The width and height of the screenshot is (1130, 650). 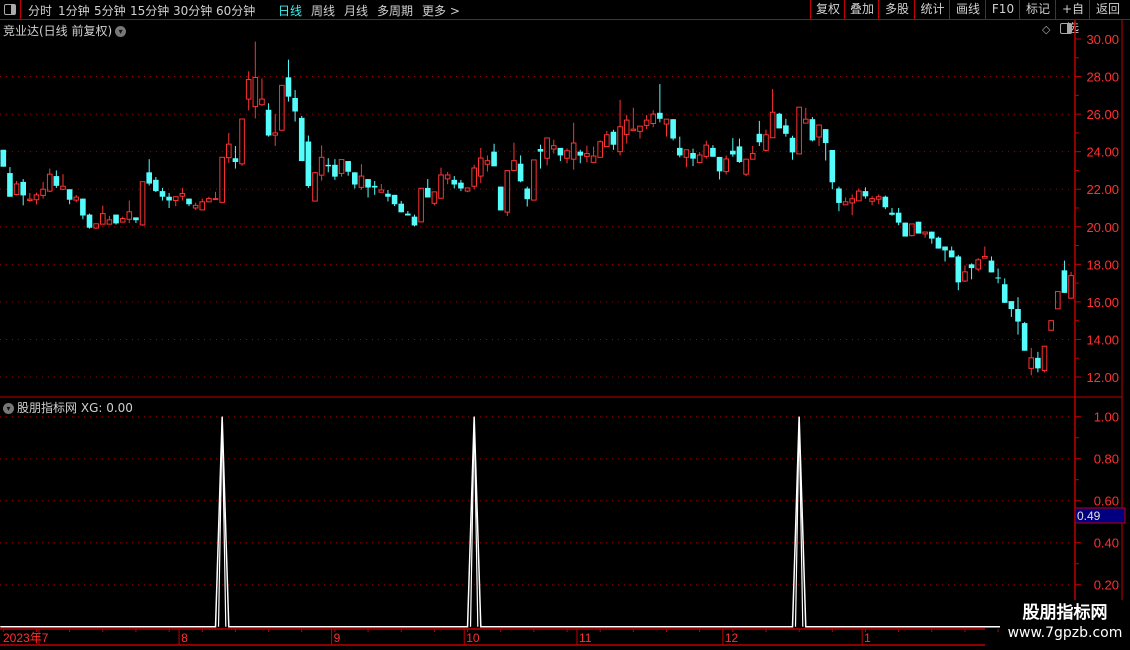 What do you see at coordinates (1089, 516) in the screenshot?
I see `cursor-value: 0.49` at bounding box center [1089, 516].